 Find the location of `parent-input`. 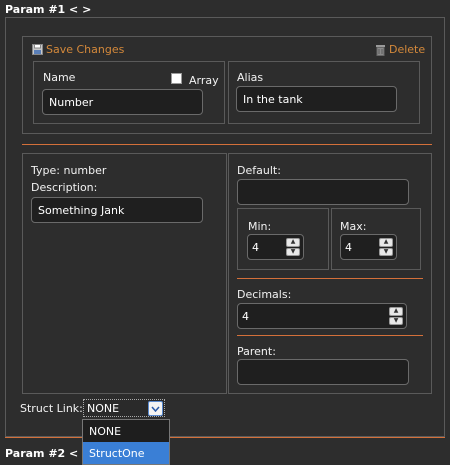

parent-input is located at coordinates (323, 372).